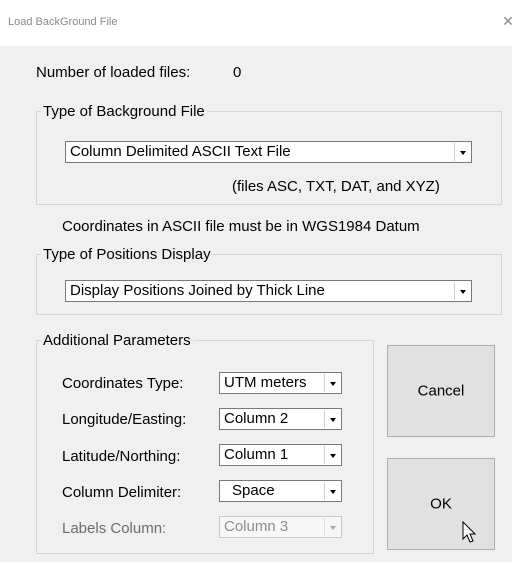  I want to click on cancel-button: Cancel, so click(441, 391).